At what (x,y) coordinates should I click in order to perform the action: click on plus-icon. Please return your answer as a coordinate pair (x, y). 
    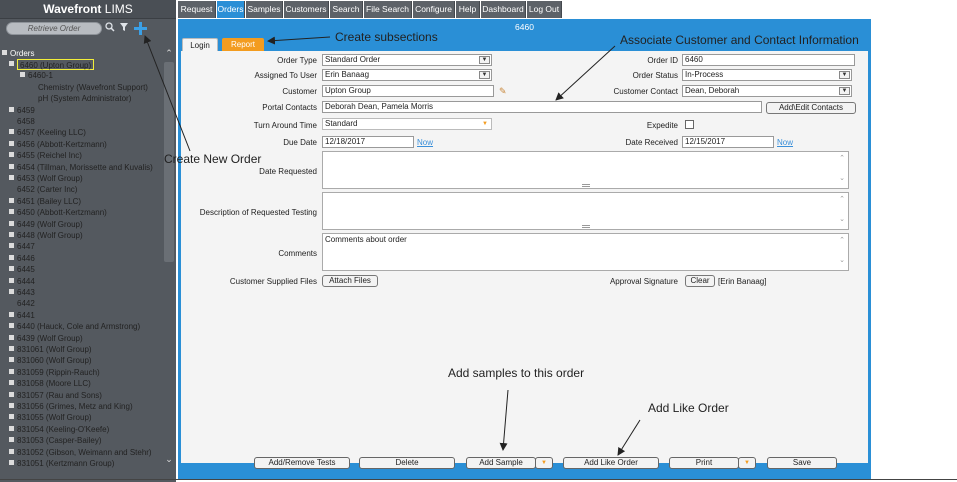
    Looking at the image, I should click on (140, 28).